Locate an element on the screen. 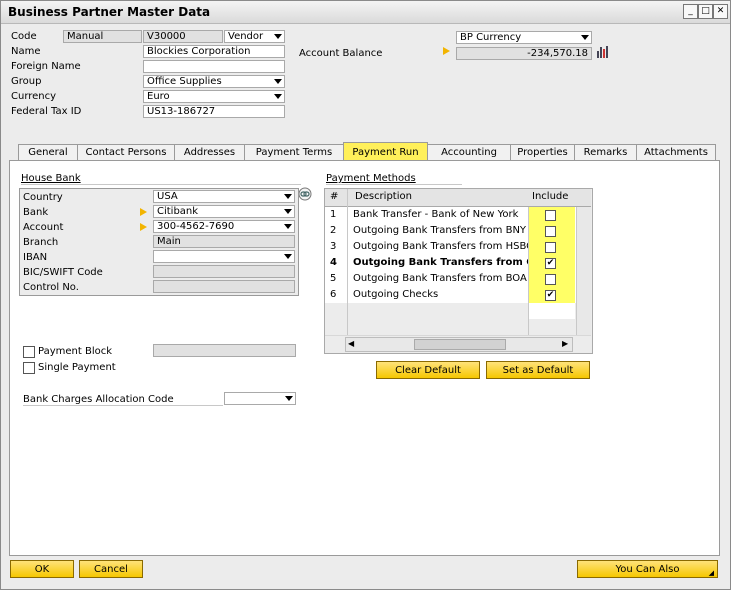 This screenshot has height=590, width=731. payment-block-checkbox is located at coordinates (29, 352).